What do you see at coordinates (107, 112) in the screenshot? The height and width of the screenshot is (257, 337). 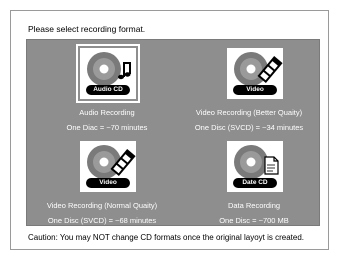 I see `audio-recording-title: Audio Recording` at bounding box center [107, 112].